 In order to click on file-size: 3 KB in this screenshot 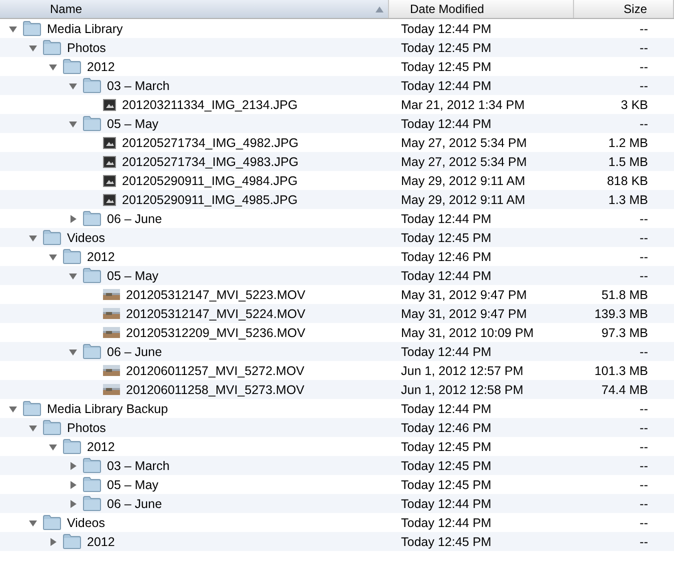, I will do `click(634, 105)`.